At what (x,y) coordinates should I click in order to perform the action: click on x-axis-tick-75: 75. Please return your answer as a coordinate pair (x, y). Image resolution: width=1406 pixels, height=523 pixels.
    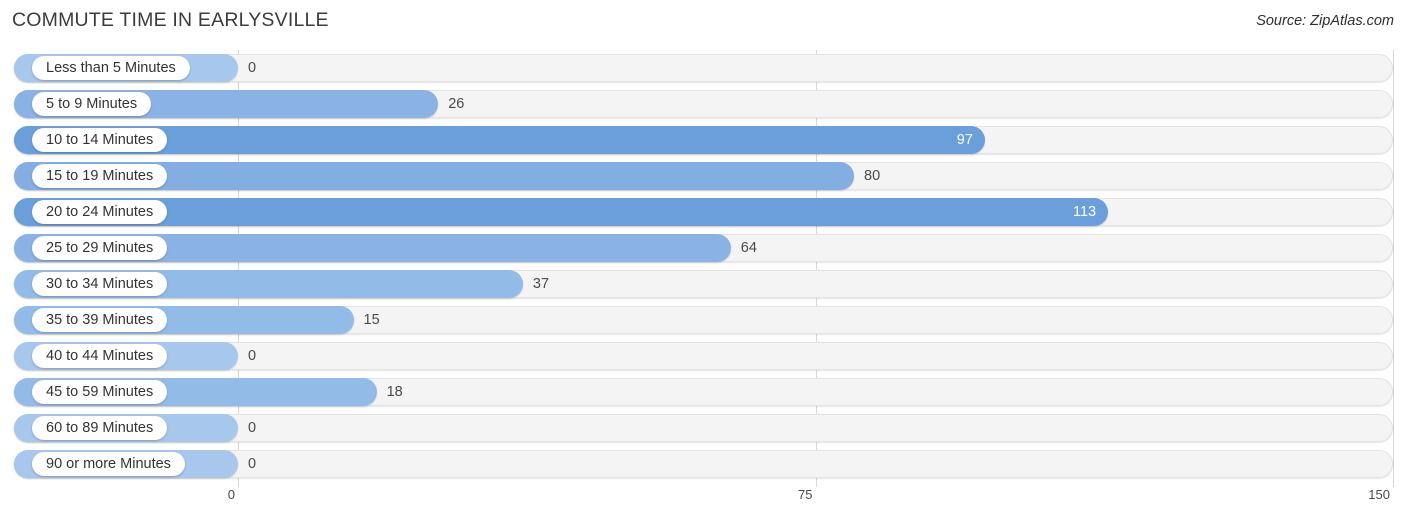
    Looking at the image, I should click on (805, 494).